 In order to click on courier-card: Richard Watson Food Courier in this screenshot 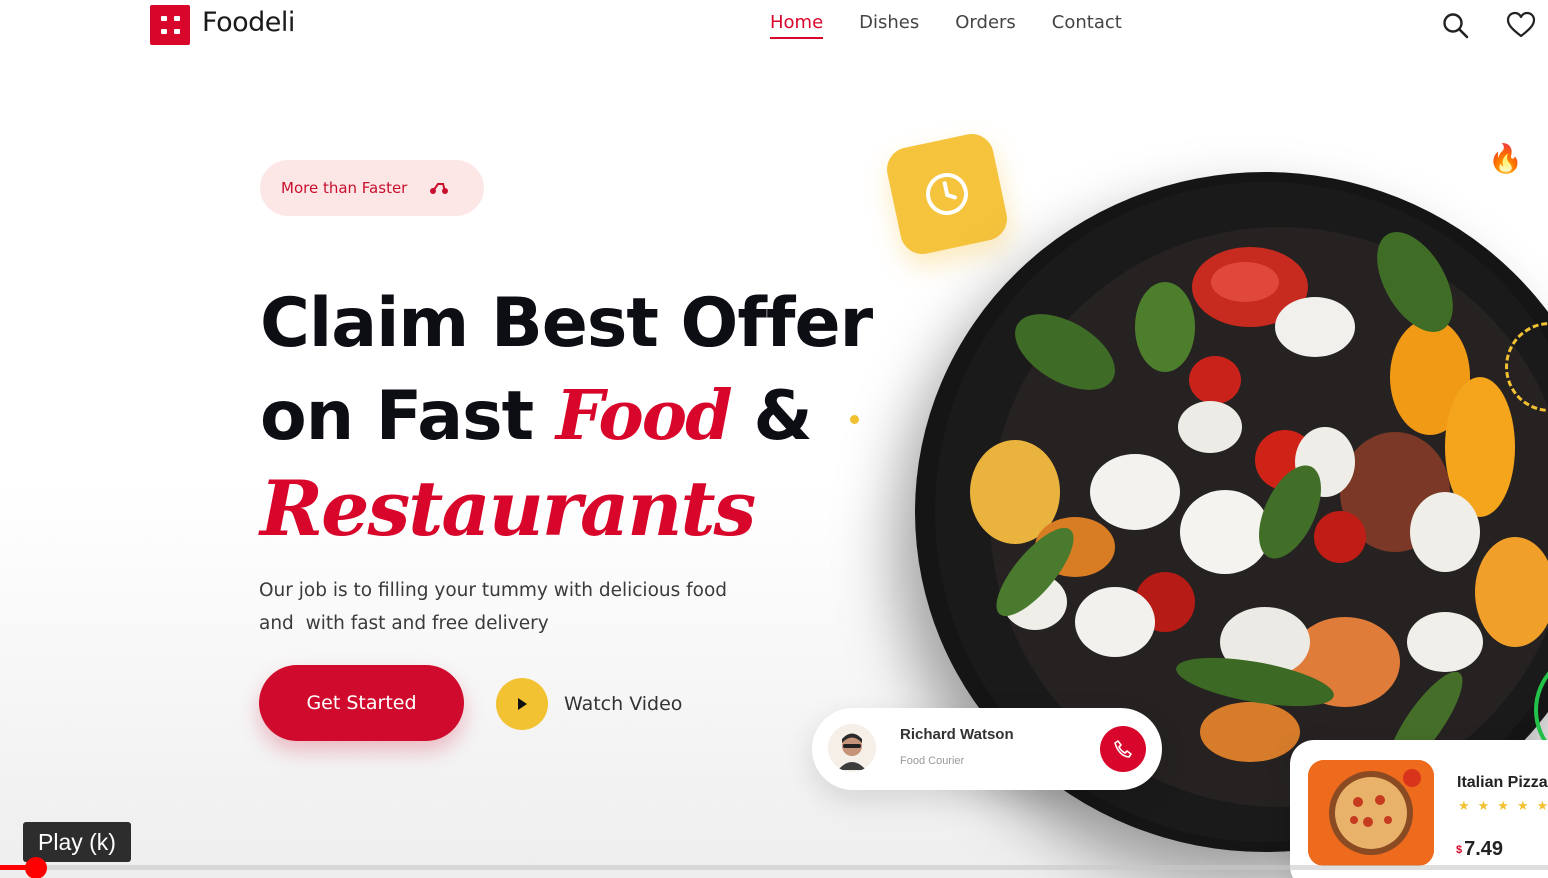, I will do `click(987, 749)`.